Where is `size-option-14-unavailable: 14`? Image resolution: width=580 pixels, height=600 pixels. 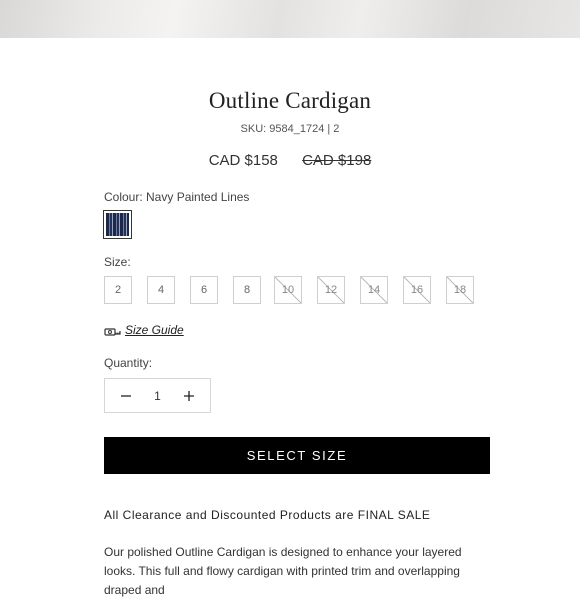
size-option-14-unavailable: 14 is located at coordinates (374, 290).